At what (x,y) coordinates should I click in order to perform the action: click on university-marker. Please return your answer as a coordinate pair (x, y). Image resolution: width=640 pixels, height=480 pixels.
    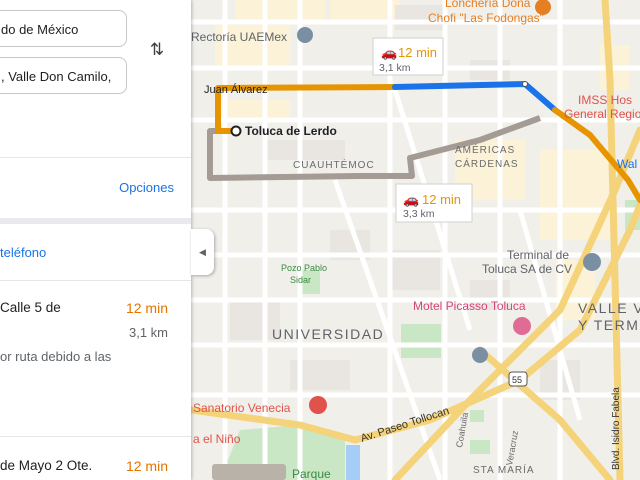
    Looking at the image, I should click on (305, 35).